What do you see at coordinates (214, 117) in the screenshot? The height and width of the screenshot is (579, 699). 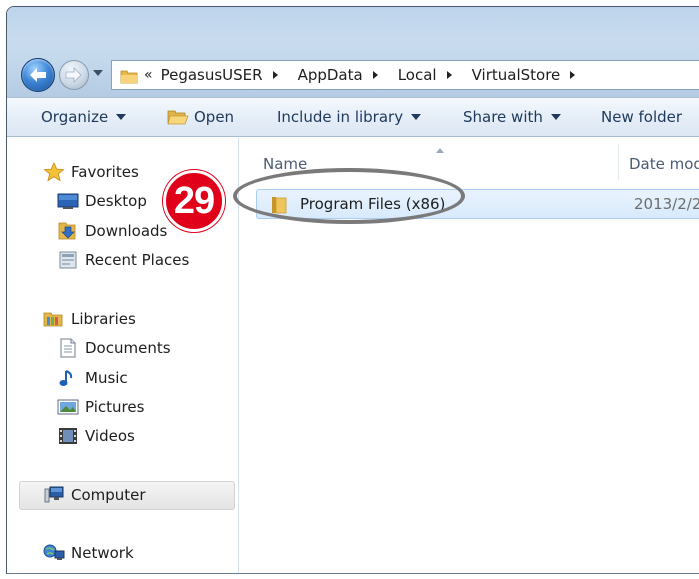 I see `open-label: Open` at bounding box center [214, 117].